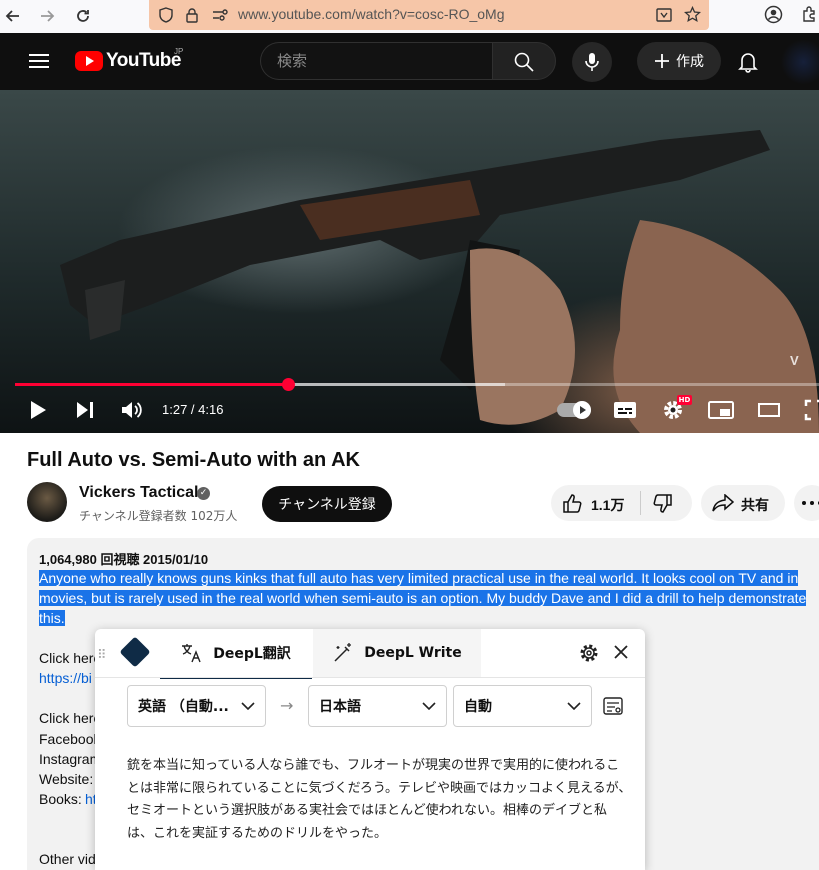  Describe the element at coordinates (723, 503) in the screenshot. I see `share-arrow-icon` at that location.